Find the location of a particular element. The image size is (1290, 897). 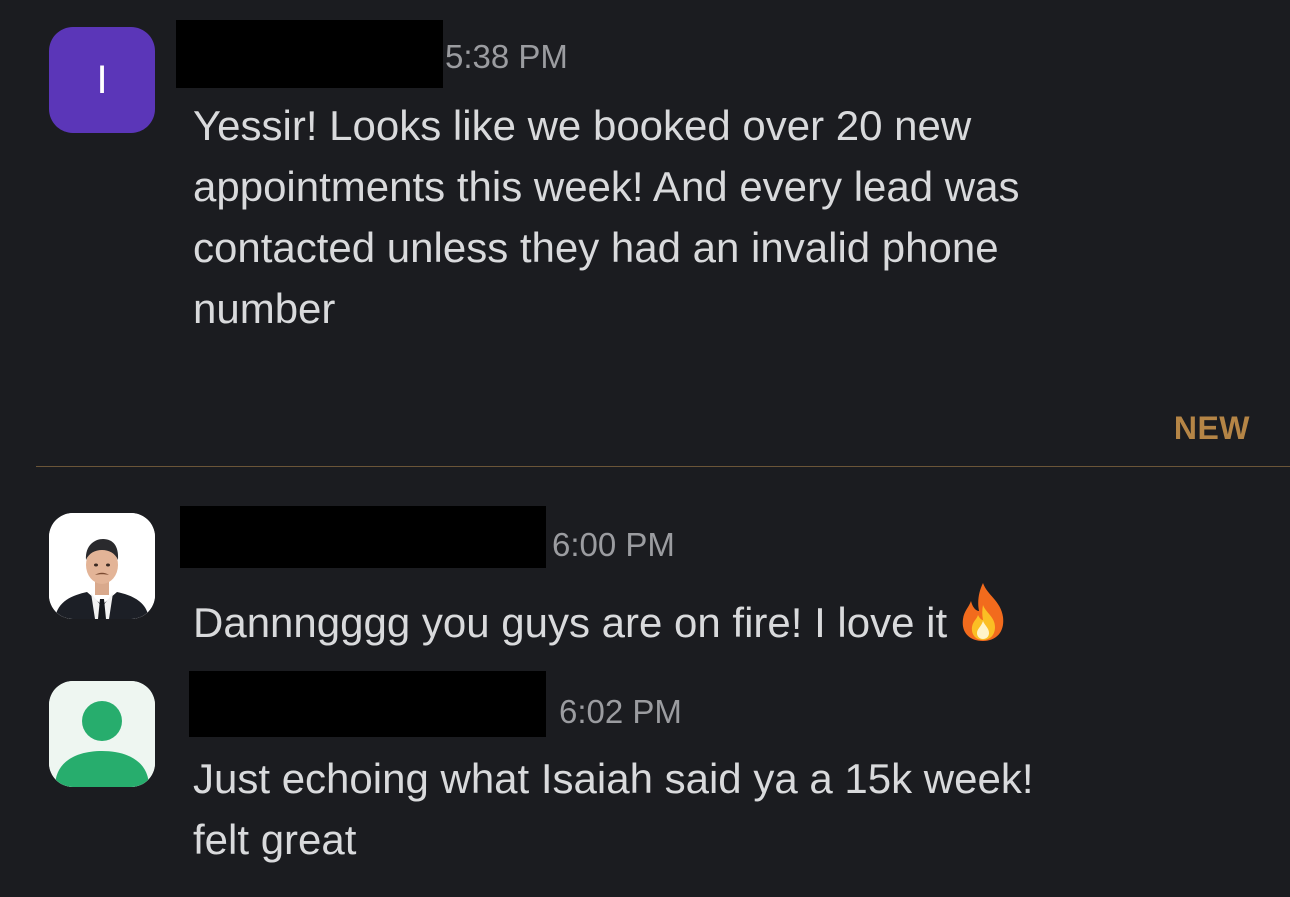

new-messages-label: NEW is located at coordinates (1211, 428).